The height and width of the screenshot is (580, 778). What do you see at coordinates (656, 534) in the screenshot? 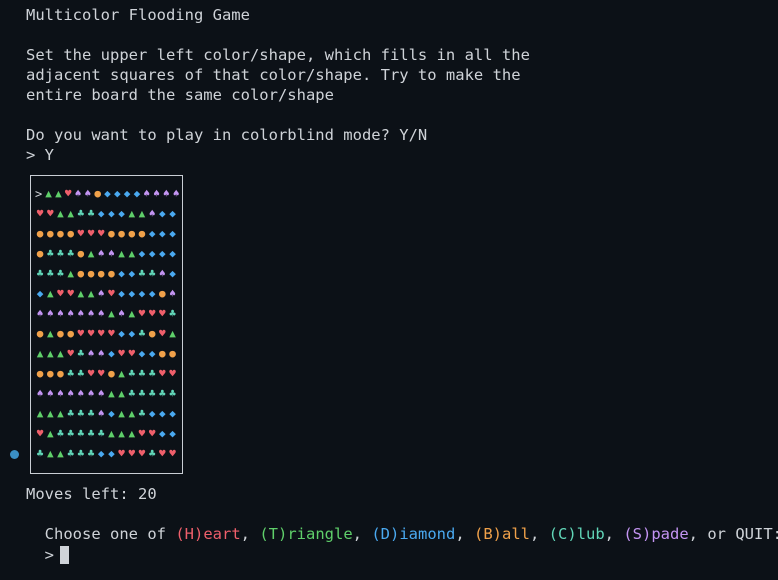
I see `option-spade: (S)pade` at bounding box center [656, 534].